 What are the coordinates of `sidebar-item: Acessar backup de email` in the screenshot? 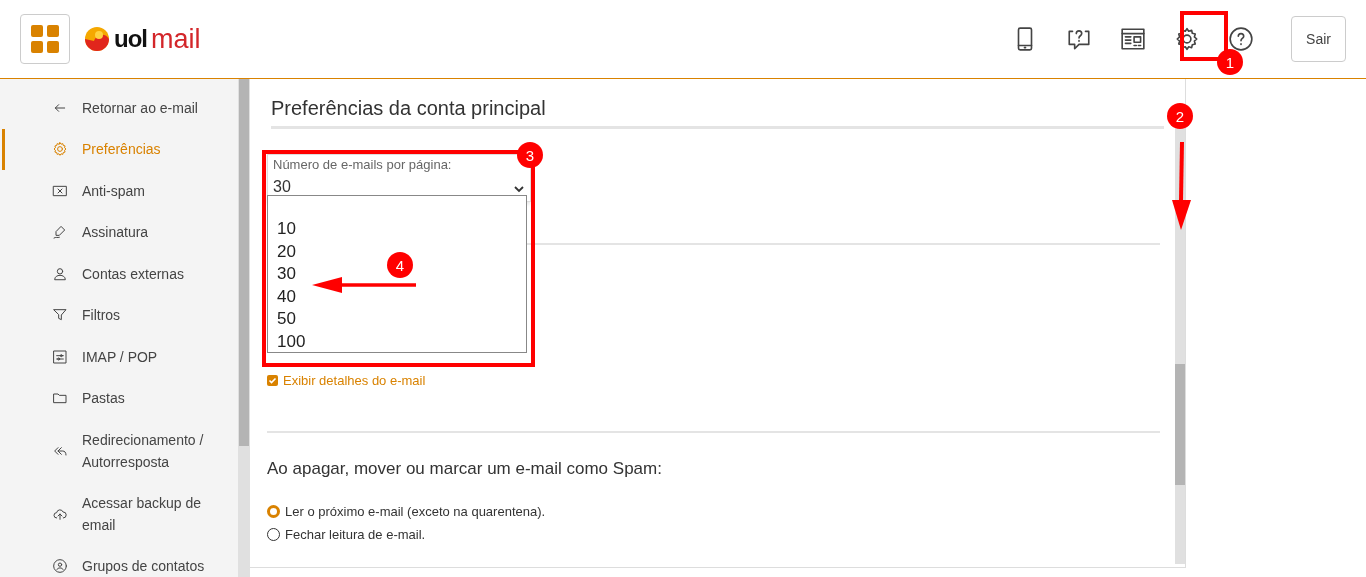 It's located at (119, 513).